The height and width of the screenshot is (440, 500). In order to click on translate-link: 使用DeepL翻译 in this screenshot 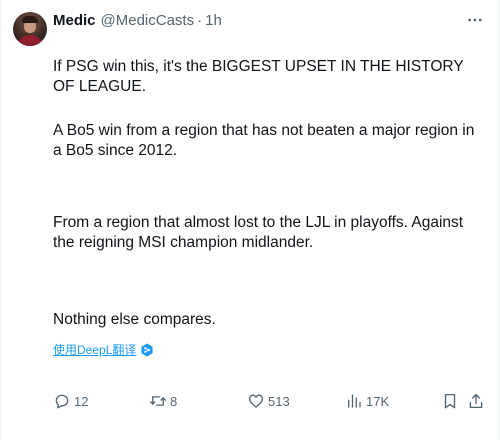, I will do `click(103, 349)`.